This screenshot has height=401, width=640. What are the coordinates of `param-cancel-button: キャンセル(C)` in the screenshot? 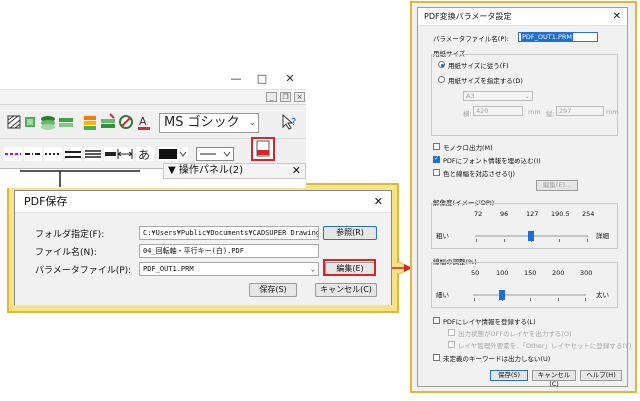 It's located at (554, 379).